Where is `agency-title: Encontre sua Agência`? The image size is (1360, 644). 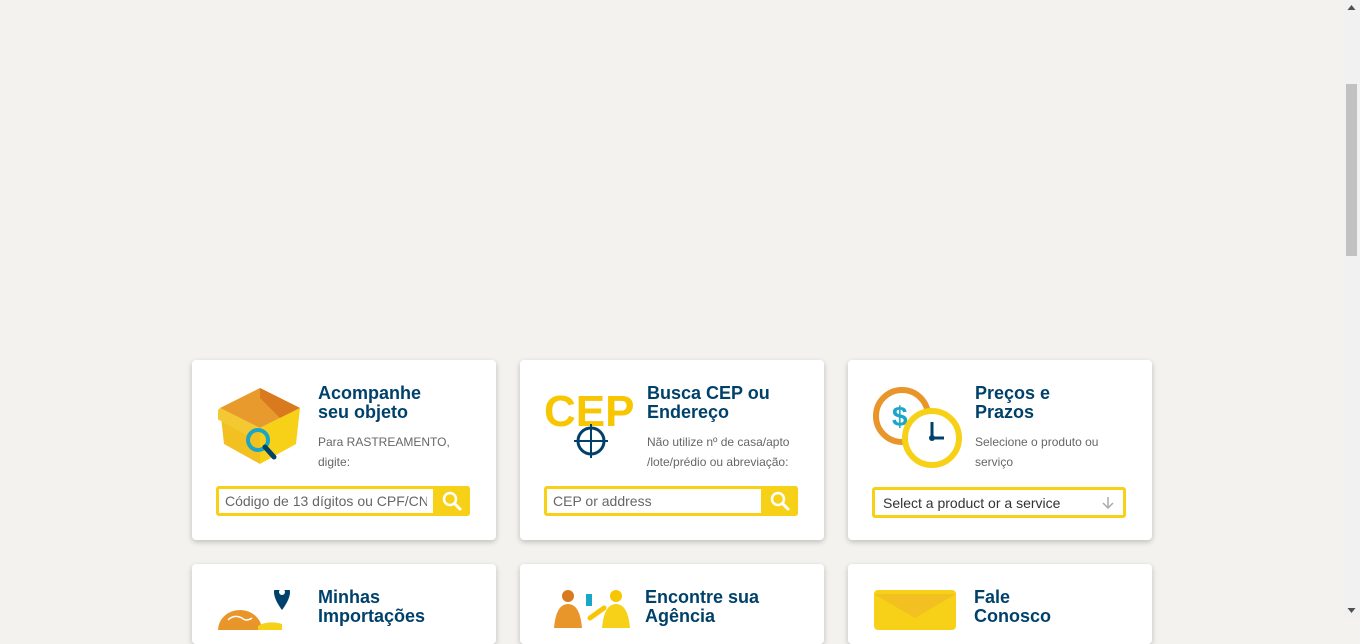
agency-title: Encontre sua Agência is located at coordinates (702, 607).